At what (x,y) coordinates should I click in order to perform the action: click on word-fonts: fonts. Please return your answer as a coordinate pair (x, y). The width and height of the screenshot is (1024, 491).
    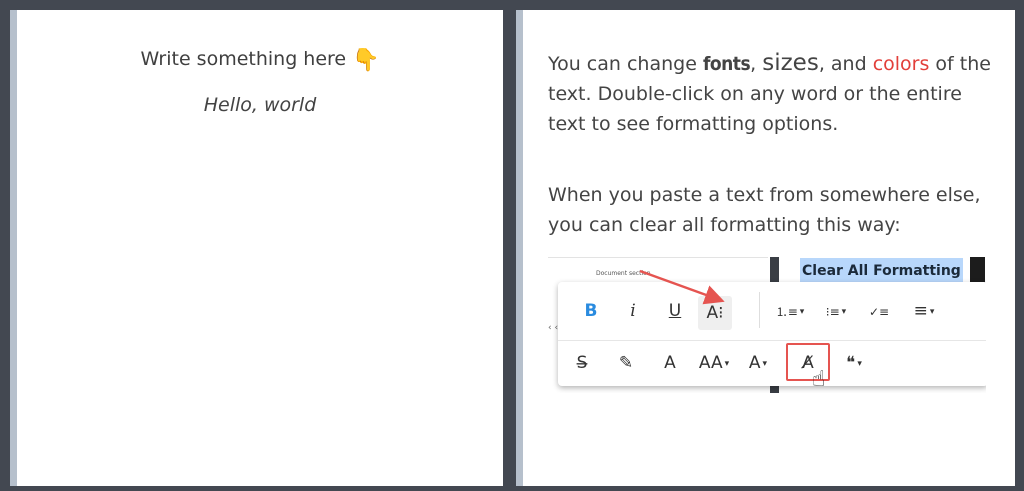
    Looking at the image, I should click on (726, 64).